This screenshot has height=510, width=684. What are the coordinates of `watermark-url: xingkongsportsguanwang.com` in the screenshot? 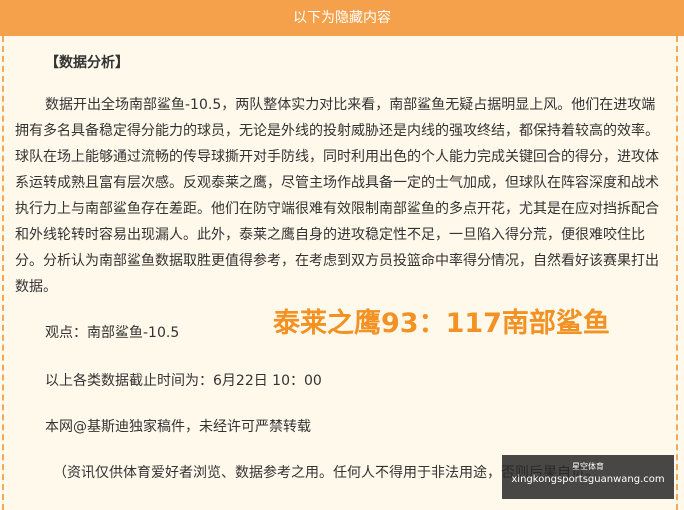 It's located at (588, 479).